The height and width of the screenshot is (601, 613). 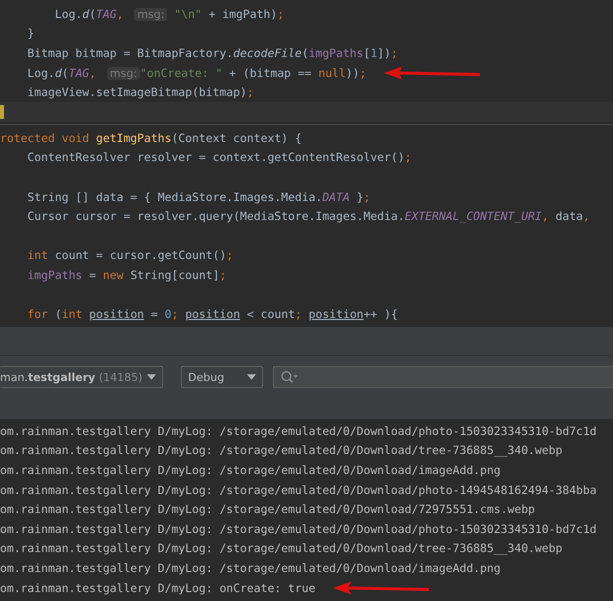 I want to click on log-line: om.rainman.testgallery D/myLog: /storage/emulated/0/Download/72975551.cms.webp, so click(x=267, y=509).